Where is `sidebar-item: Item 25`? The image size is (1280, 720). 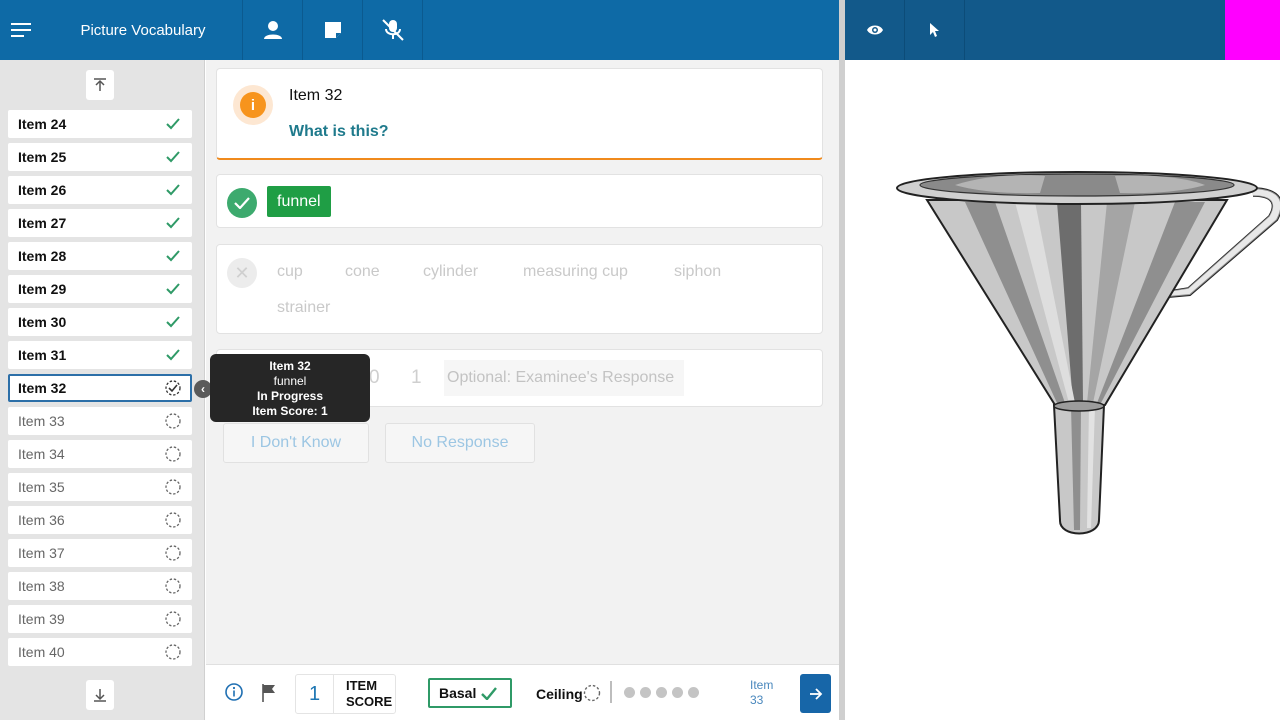
sidebar-item: Item 25 is located at coordinates (100, 157).